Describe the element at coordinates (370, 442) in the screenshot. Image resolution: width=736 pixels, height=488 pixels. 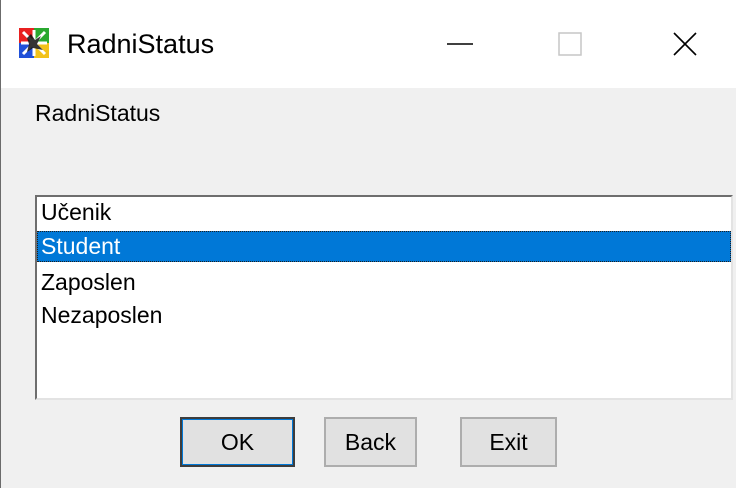
I see `back-button: Back` at that location.